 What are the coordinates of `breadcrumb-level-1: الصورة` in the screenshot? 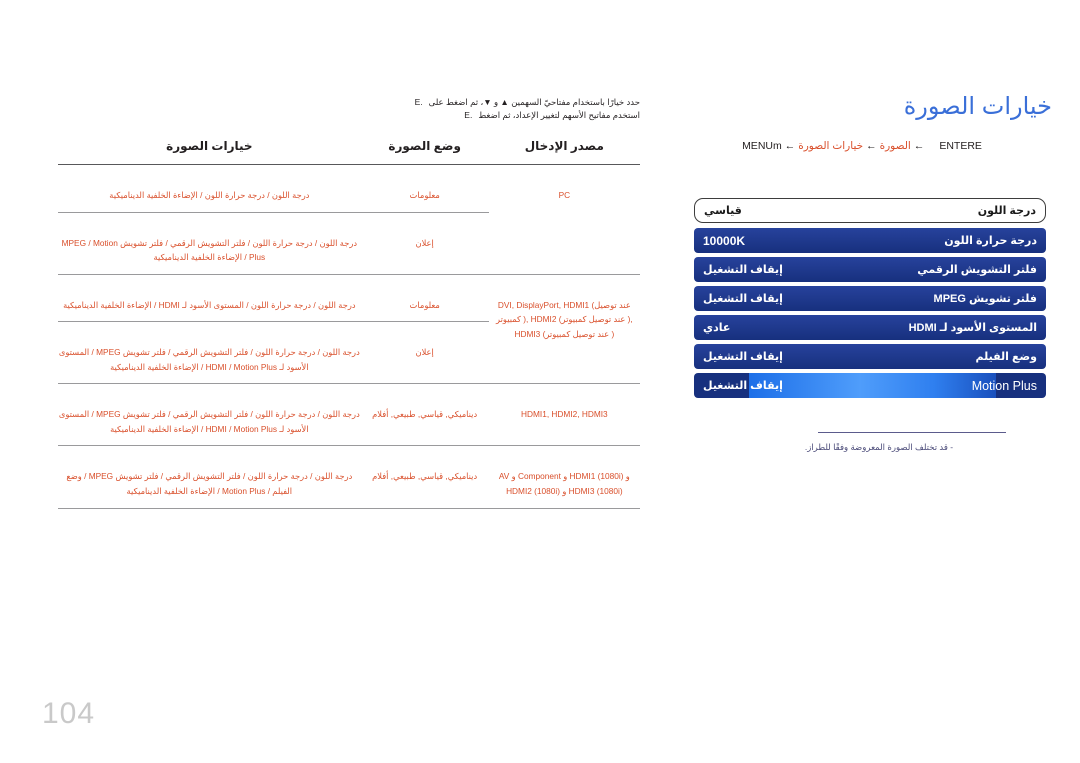 It's located at (895, 146).